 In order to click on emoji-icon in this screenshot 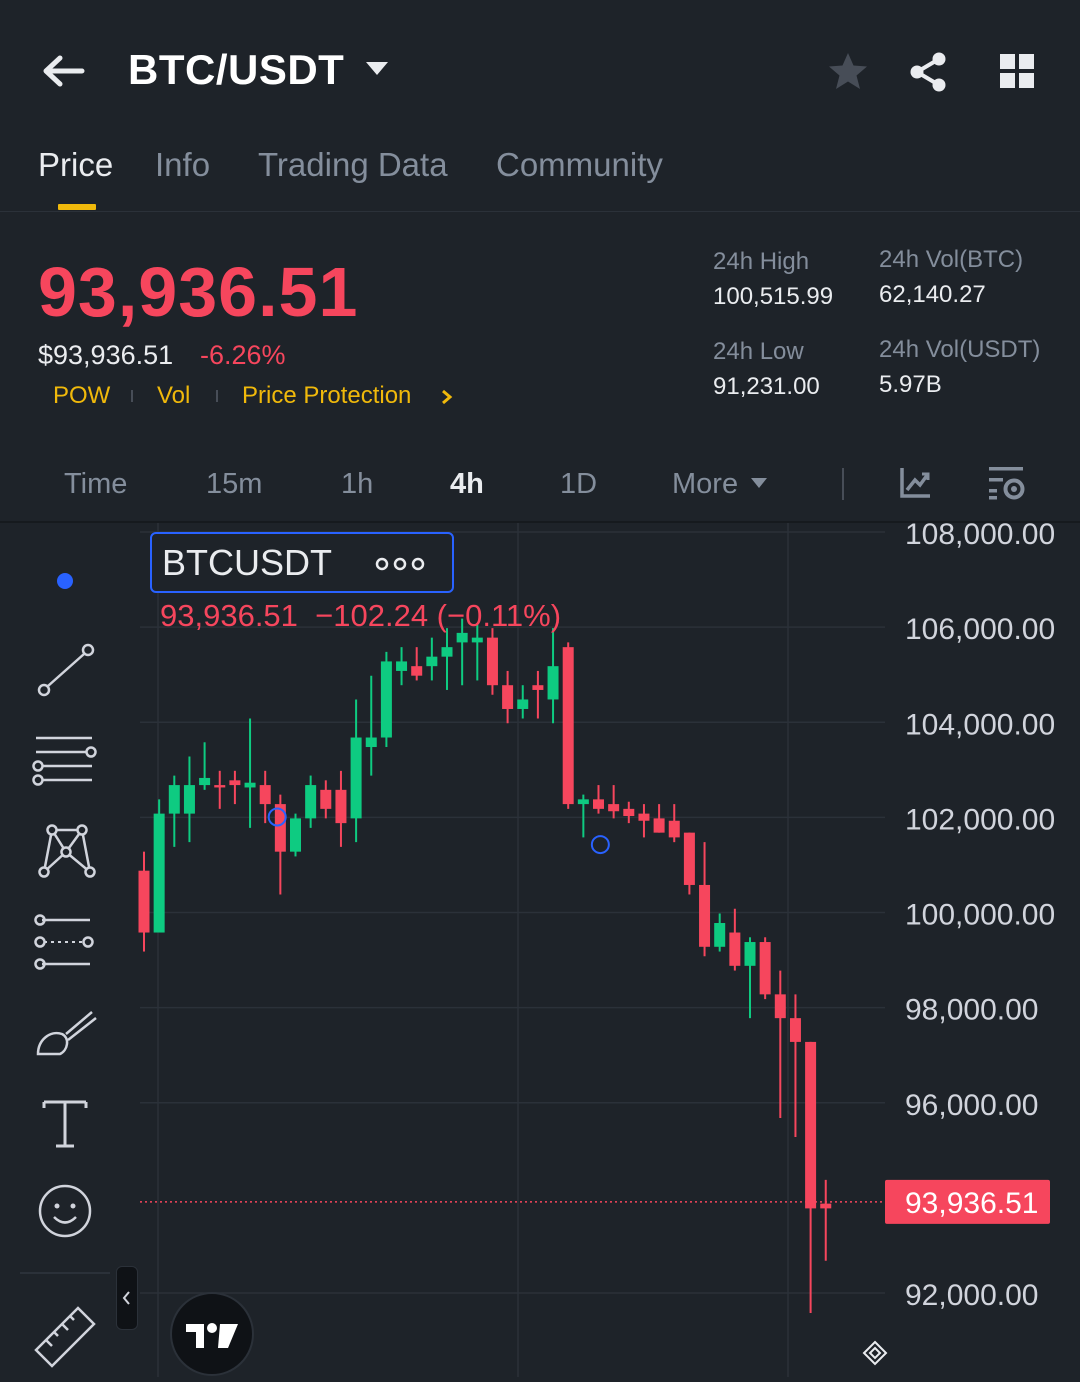, I will do `click(65, 1211)`.